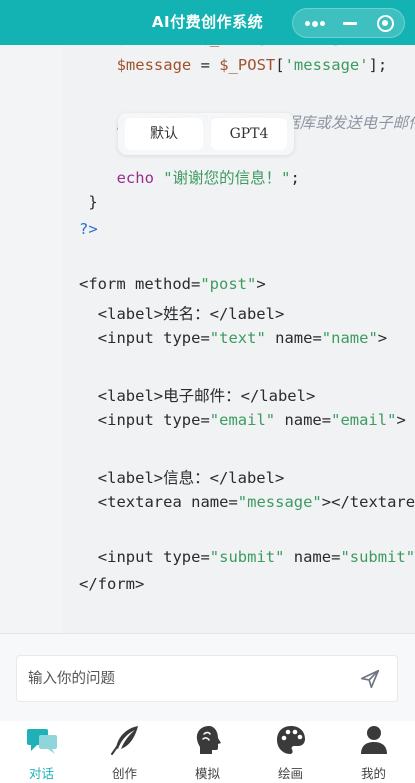 The width and height of the screenshot is (415, 783). I want to click on tab-chat: 对话, so click(41, 752).